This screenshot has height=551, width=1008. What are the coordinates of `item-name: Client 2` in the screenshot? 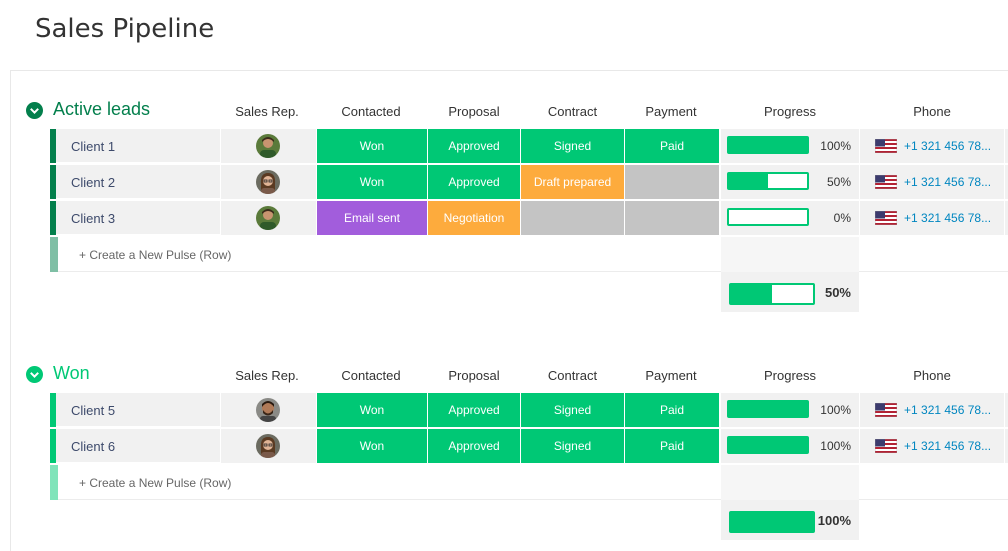 It's located at (93, 182).